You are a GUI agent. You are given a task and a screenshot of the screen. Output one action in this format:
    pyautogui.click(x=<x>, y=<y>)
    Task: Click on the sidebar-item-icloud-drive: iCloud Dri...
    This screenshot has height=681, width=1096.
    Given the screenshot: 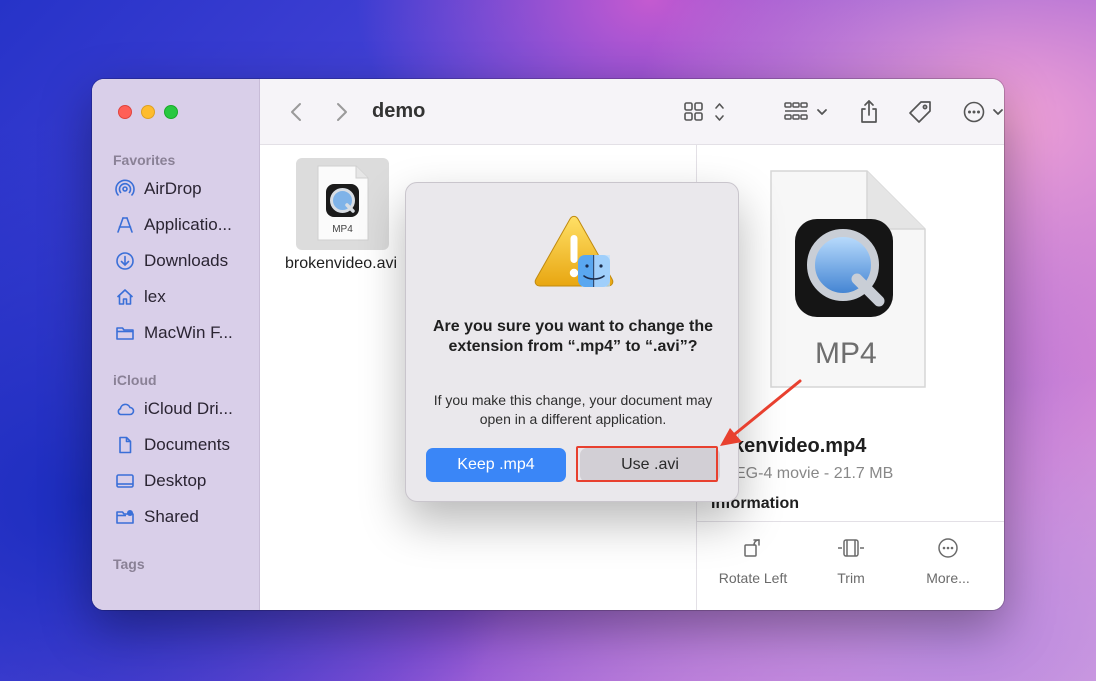 What is the action you would take?
    pyautogui.click(x=173, y=409)
    